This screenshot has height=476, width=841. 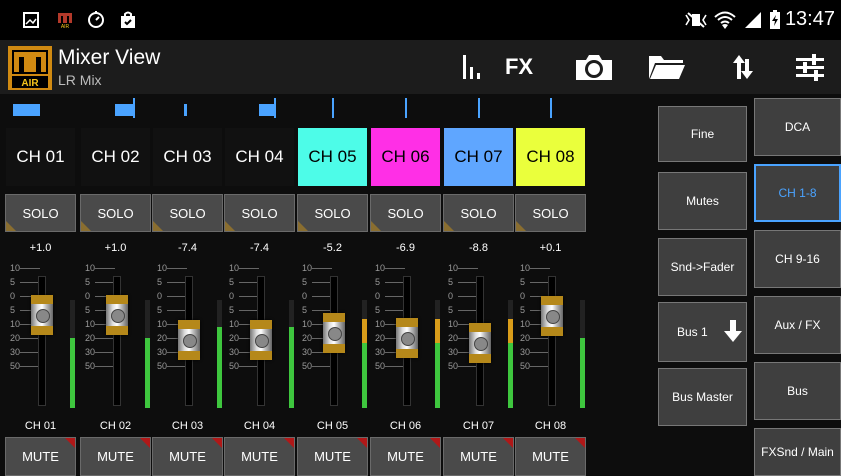 What do you see at coordinates (702, 397) in the screenshot?
I see `side-button-bus-master: Bus Master` at bounding box center [702, 397].